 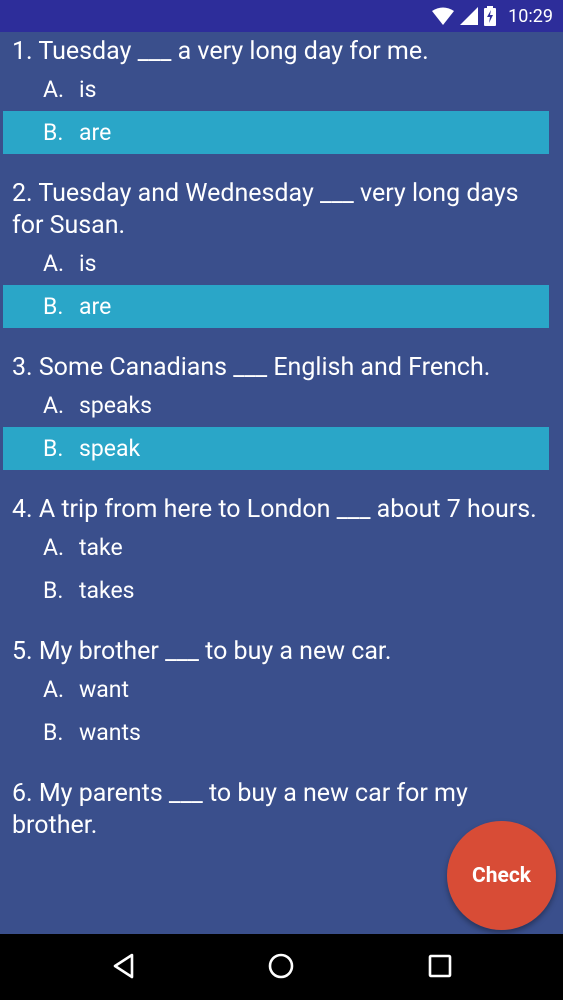 What do you see at coordinates (116, 405) in the screenshot?
I see `option-text: speaks` at bounding box center [116, 405].